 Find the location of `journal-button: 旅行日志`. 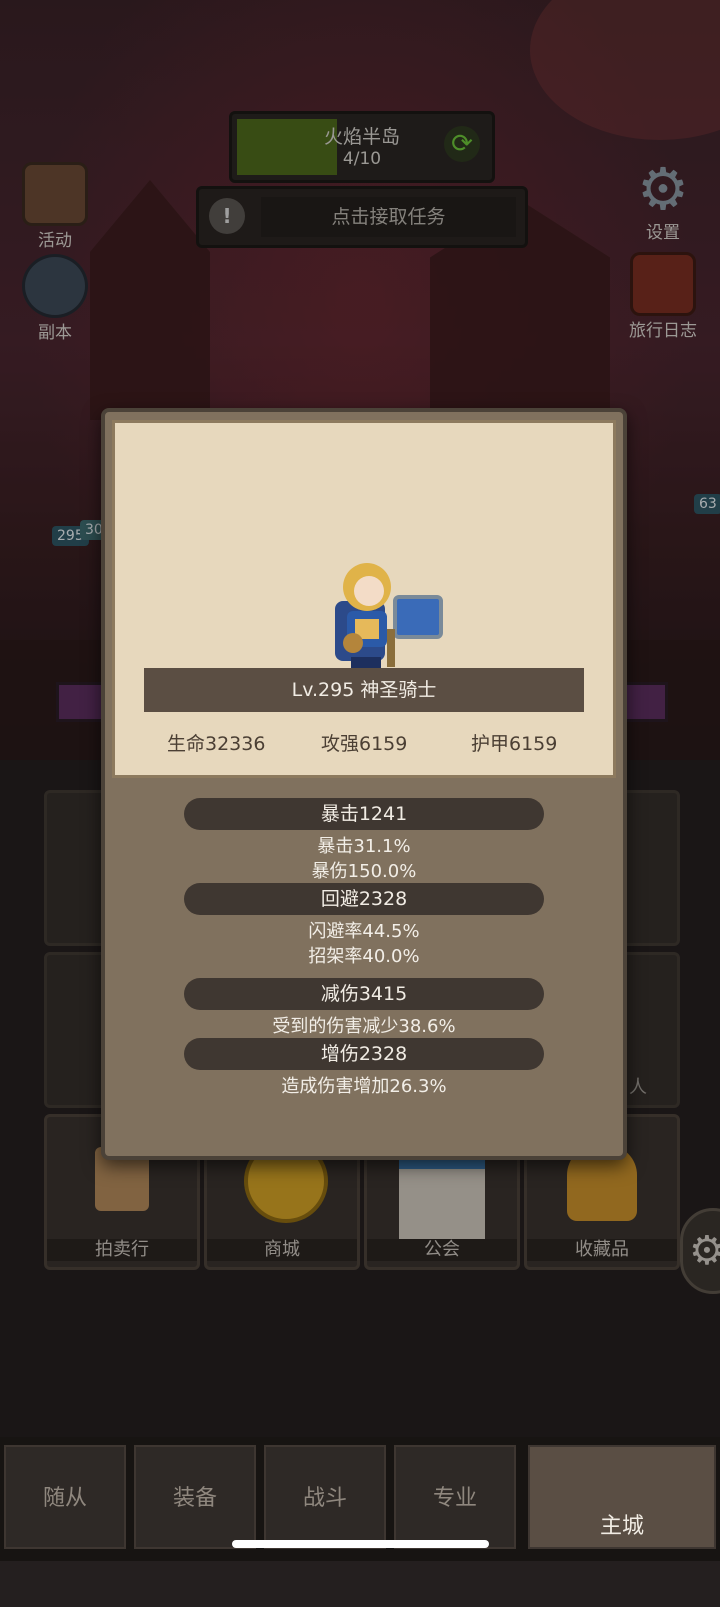

journal-button: 旅行日志 is located at coordinates (663, 296).